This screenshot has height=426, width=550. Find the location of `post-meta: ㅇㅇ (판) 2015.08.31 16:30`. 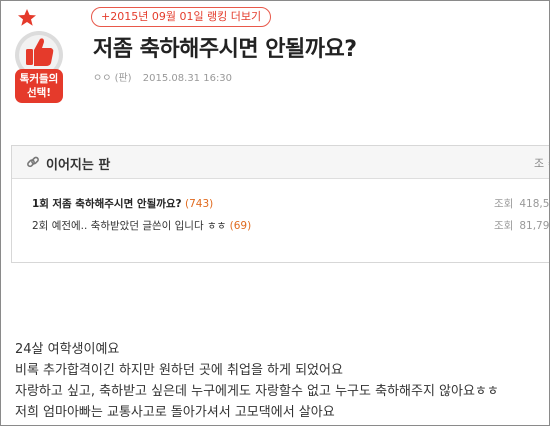

post-meta: ㅇㅇ (판) 2015.08.31 16:30 is located at coordinates (166, 76).